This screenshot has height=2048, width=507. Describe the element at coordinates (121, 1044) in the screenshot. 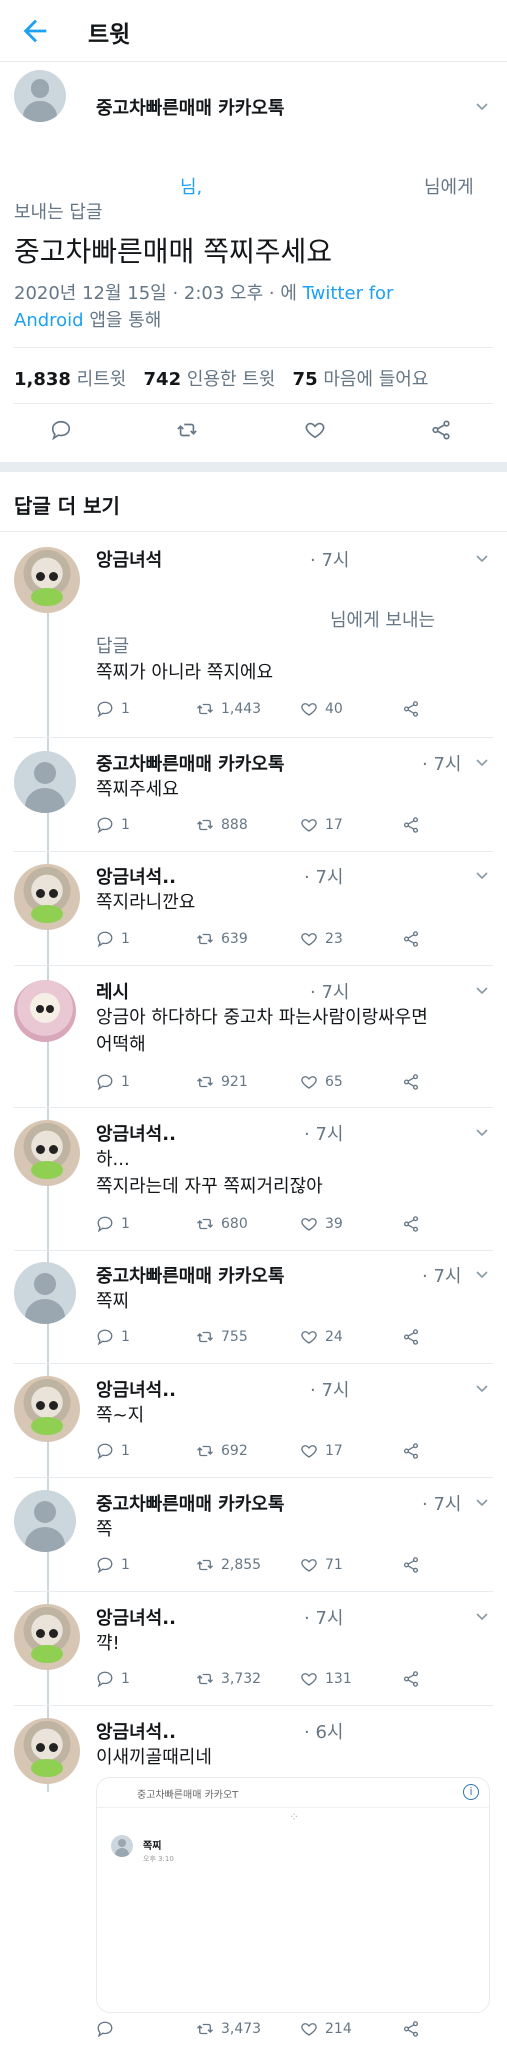

I see `reply-text-cont: 어떡해` at that location.